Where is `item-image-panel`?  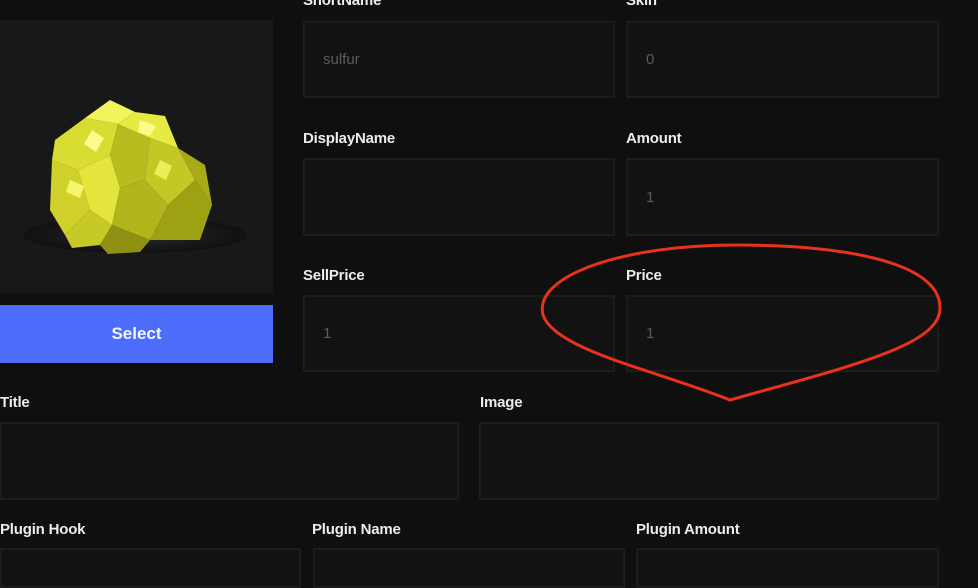 item-image-panel is located at coordinates (136, 156).